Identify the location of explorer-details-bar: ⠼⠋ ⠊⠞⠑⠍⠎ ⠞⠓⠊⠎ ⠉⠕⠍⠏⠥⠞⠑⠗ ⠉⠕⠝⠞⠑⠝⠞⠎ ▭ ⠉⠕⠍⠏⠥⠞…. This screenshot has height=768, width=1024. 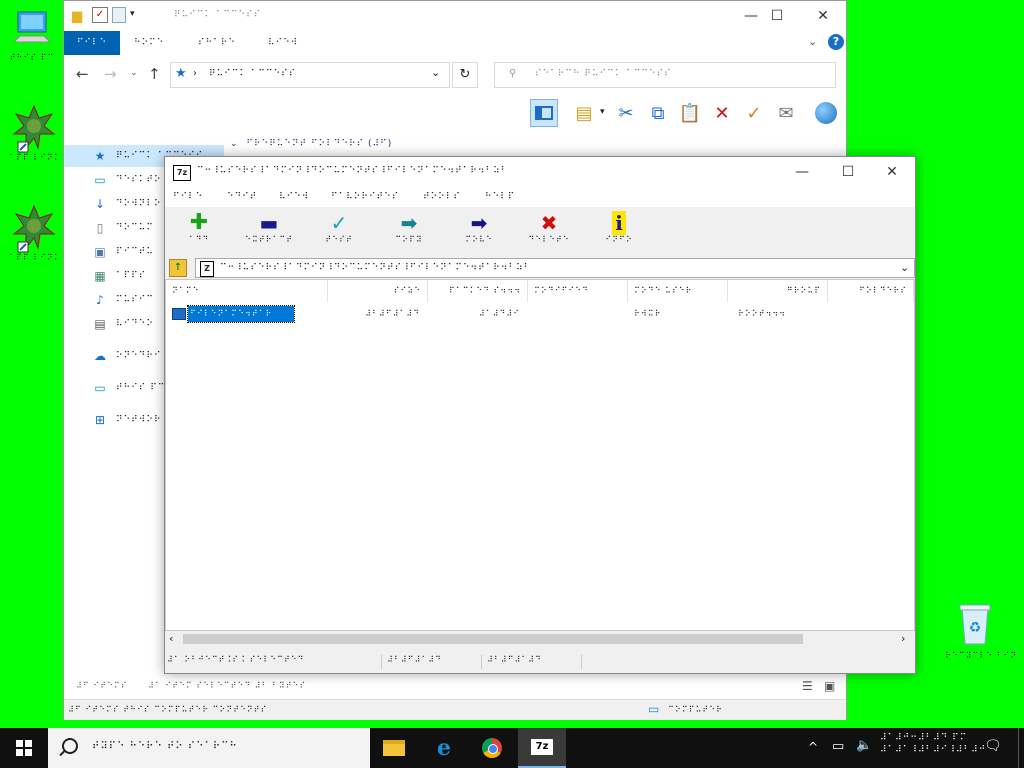
(455, 709).